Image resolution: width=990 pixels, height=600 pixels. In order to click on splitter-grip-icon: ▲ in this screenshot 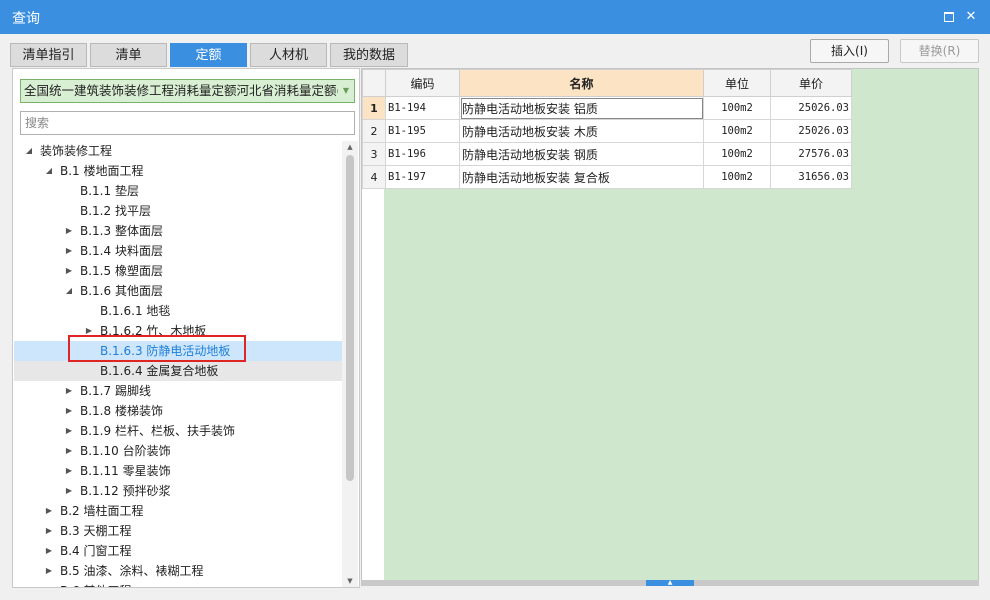, I will do `click(670, 583)`.